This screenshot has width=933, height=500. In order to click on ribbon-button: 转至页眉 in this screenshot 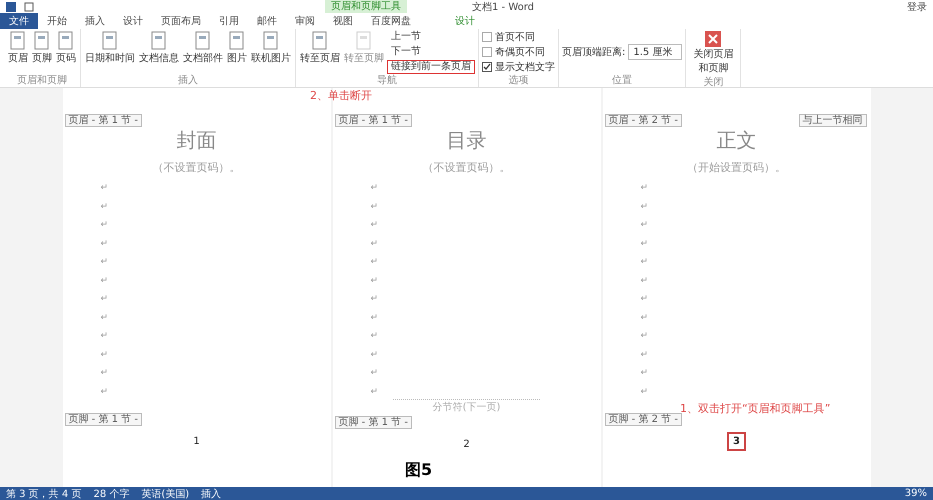, I will do `click(320, 52)`.